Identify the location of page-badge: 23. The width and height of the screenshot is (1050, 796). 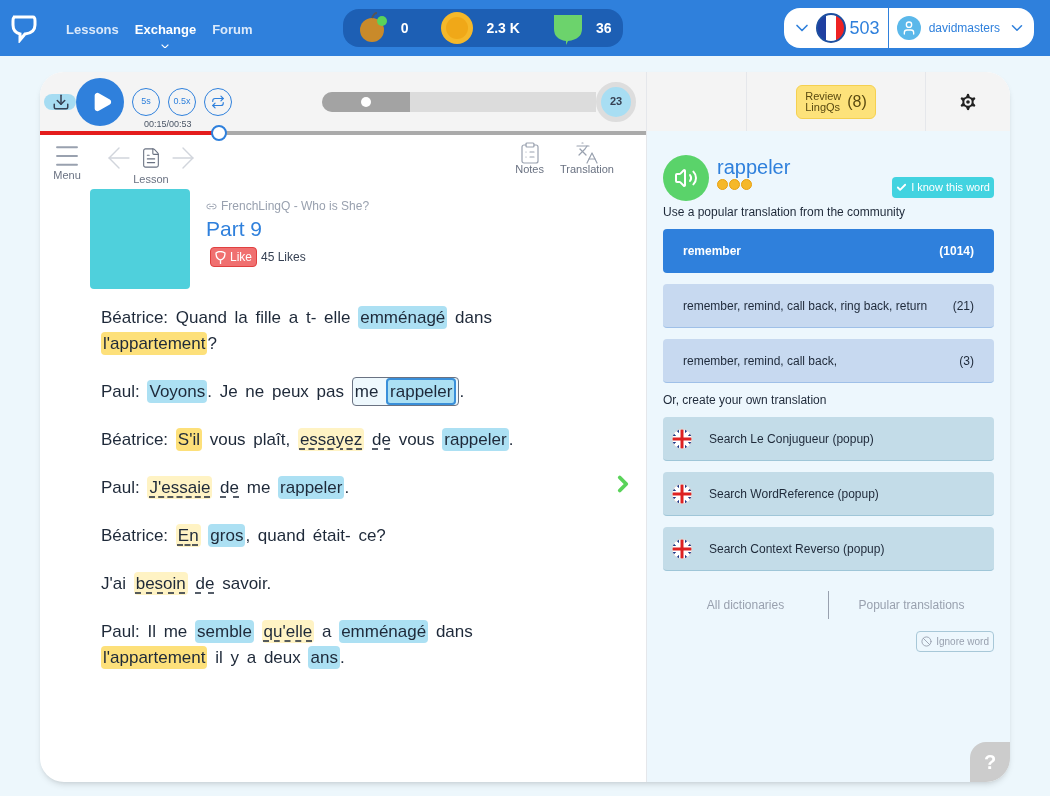
(616, 101).